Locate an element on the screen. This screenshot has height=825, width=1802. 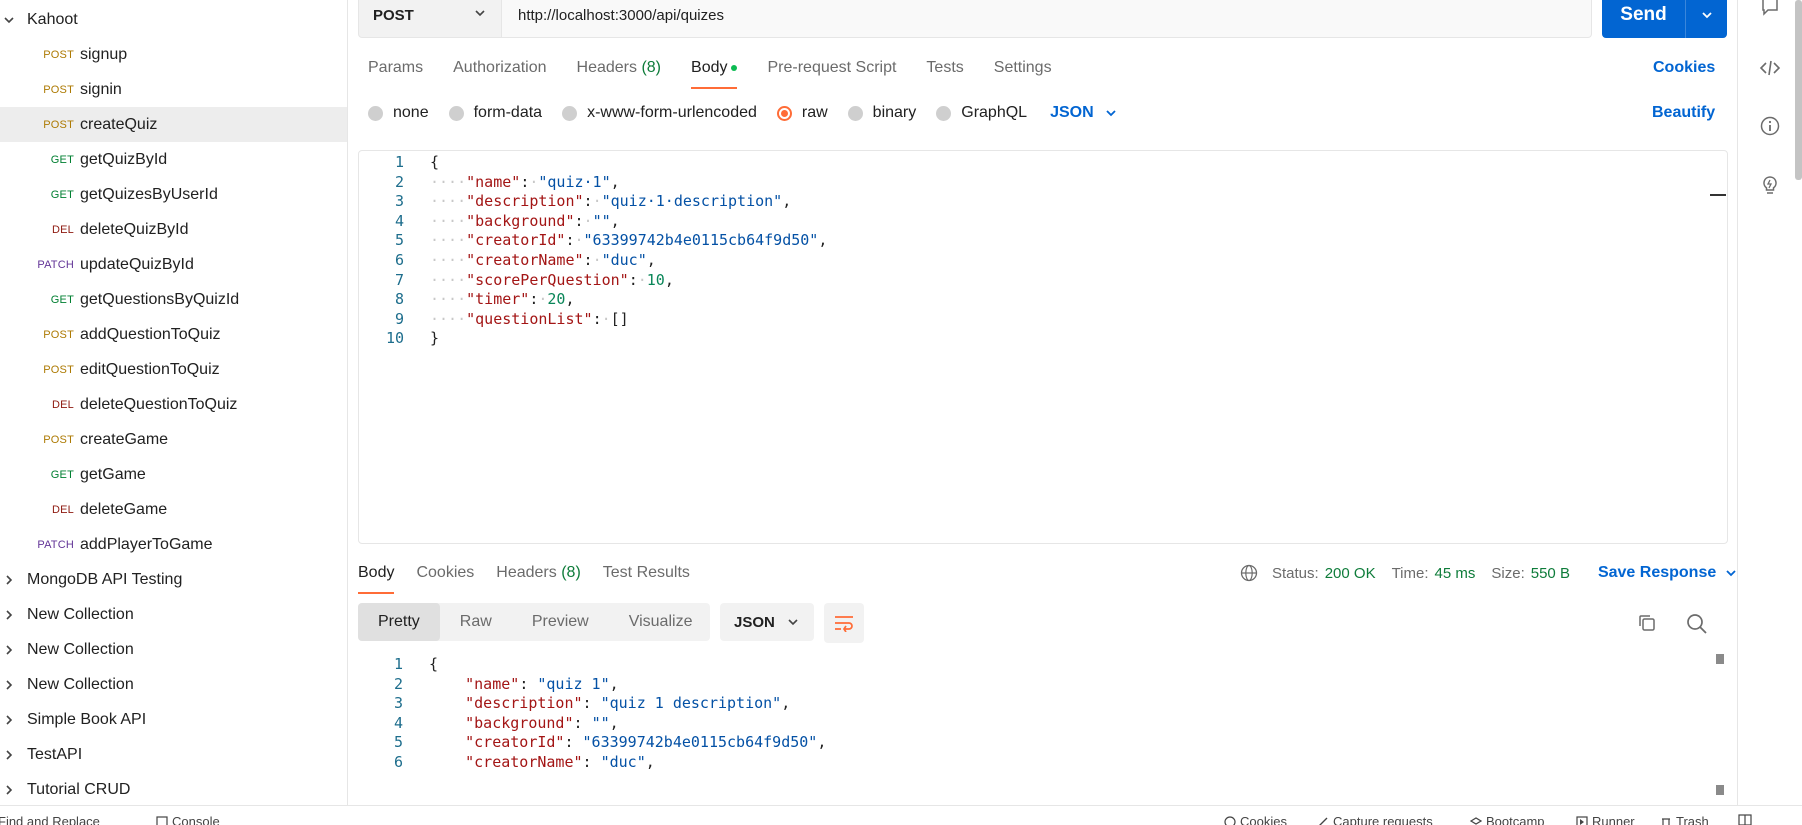
request-item: POST signin is located at coordinates (173, 89).